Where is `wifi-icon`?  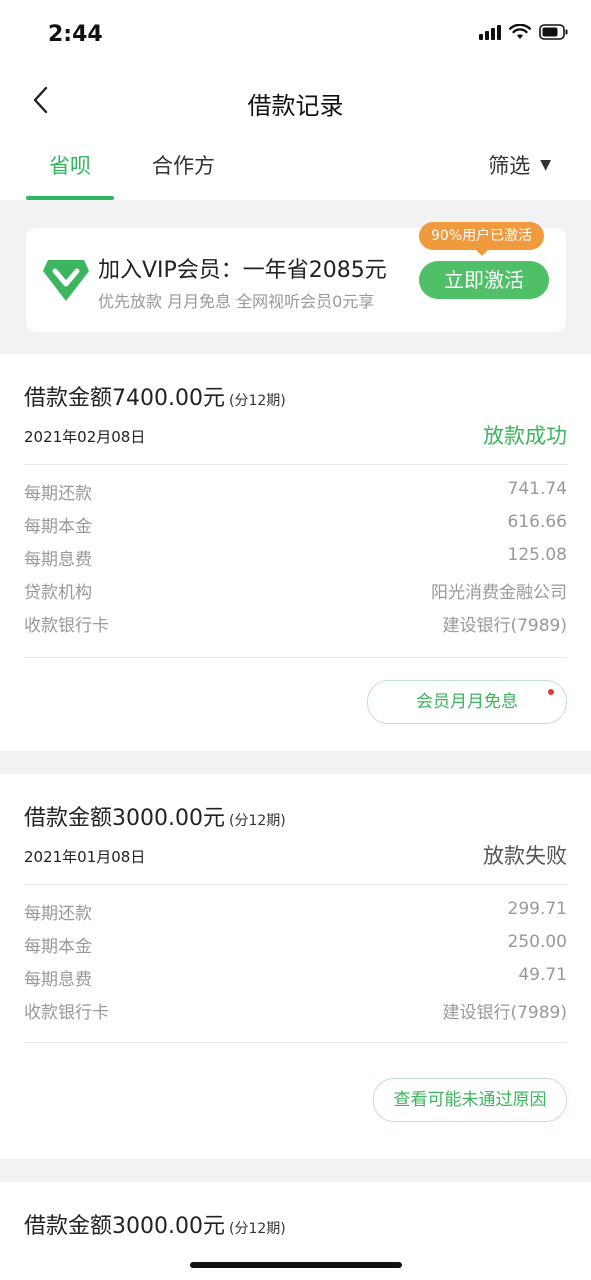
wifi-icon is located at coordinates (520, 32).